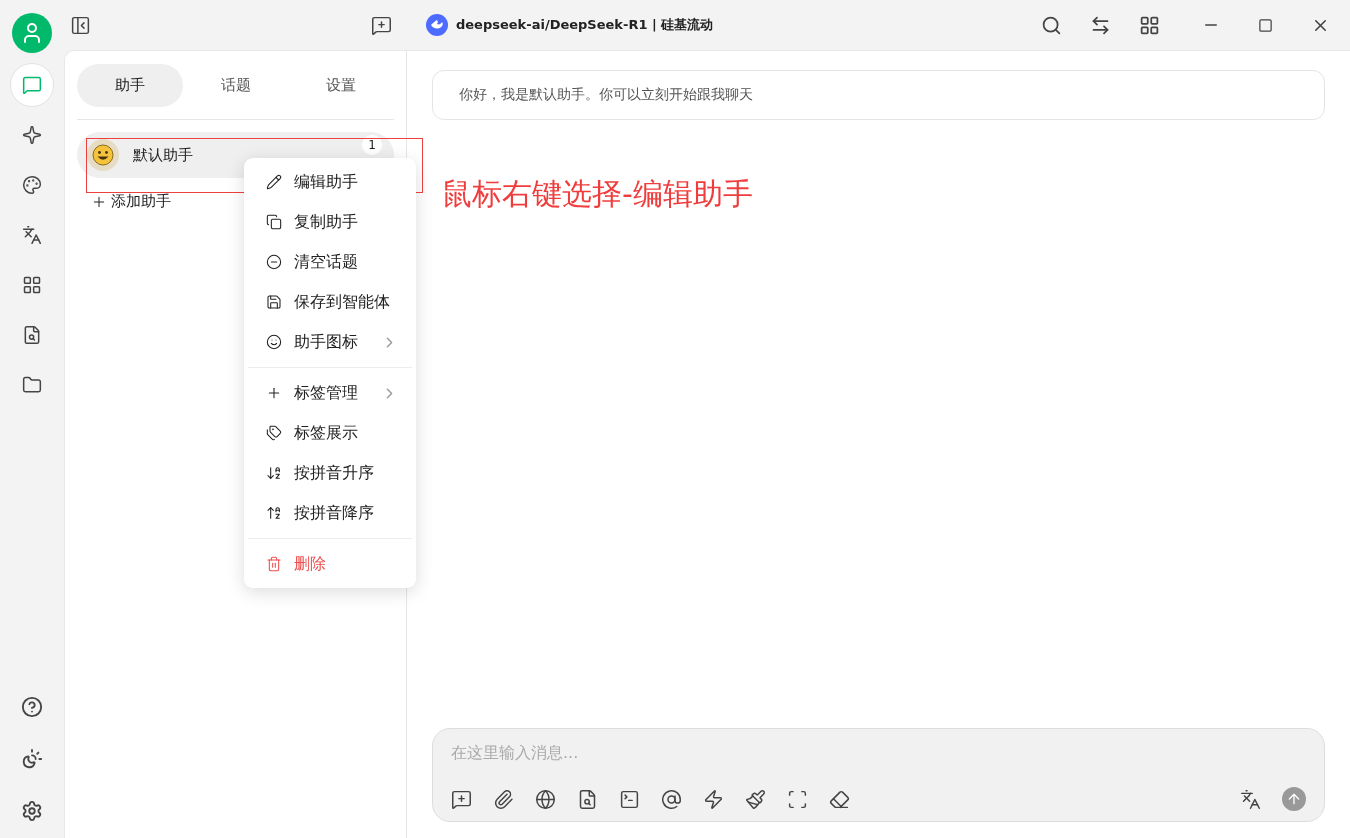 This screenshot has height=838, width=1350. I want to click on paperclip-icon, so click(503, 799).